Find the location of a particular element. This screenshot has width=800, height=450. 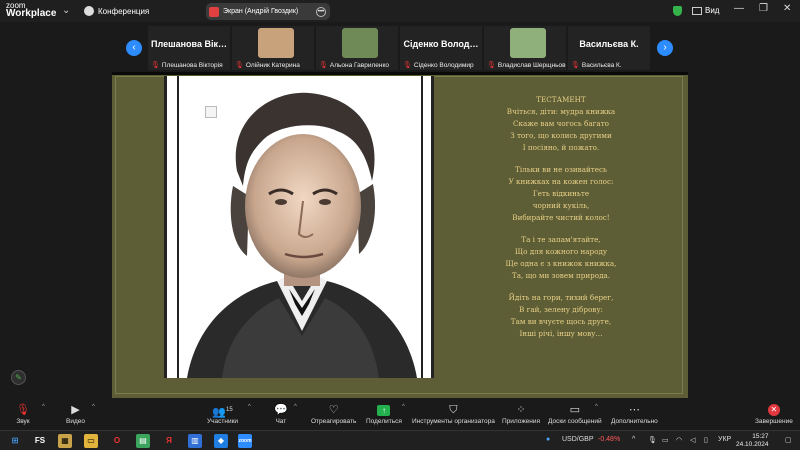

poem-line: Та, що ми зовем природа. is located at coordinates (561, 275).